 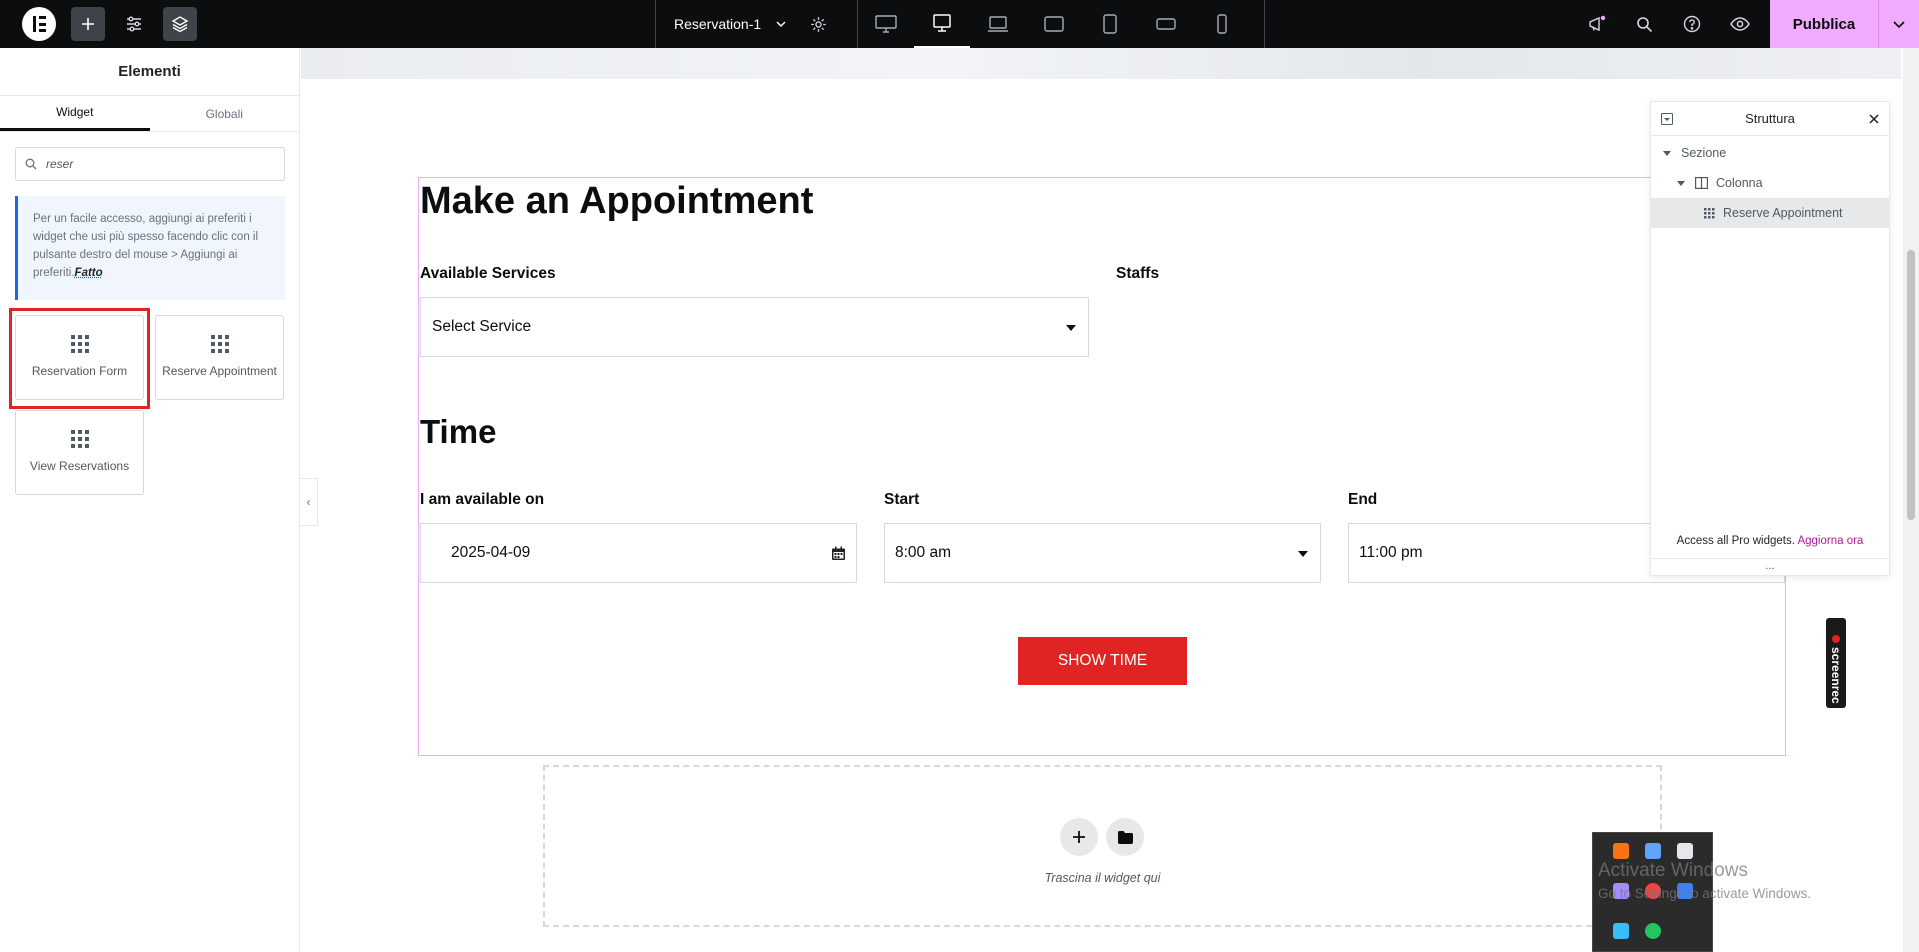 What do you see at coordinates (491, 552) in the screenshot?
I see `date-value: 2025-04-09` at bounding box center [491, 552].